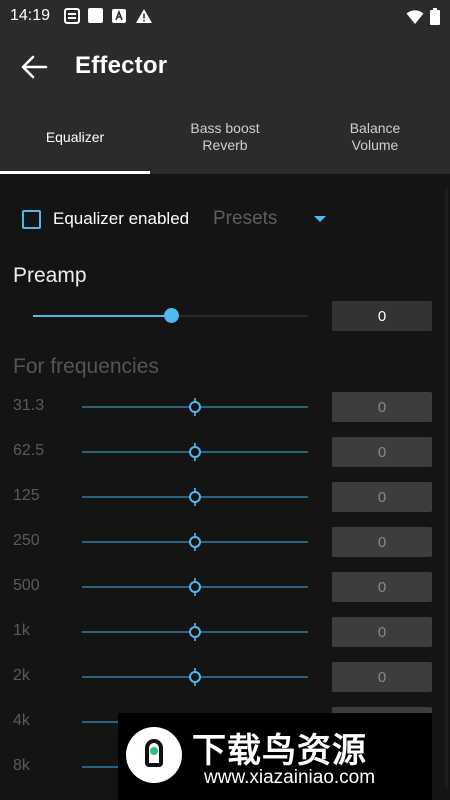 The width and height of the screenshot is (450, 800). I want to click on tab-equalizer: Equalizer, so click(75, 137).